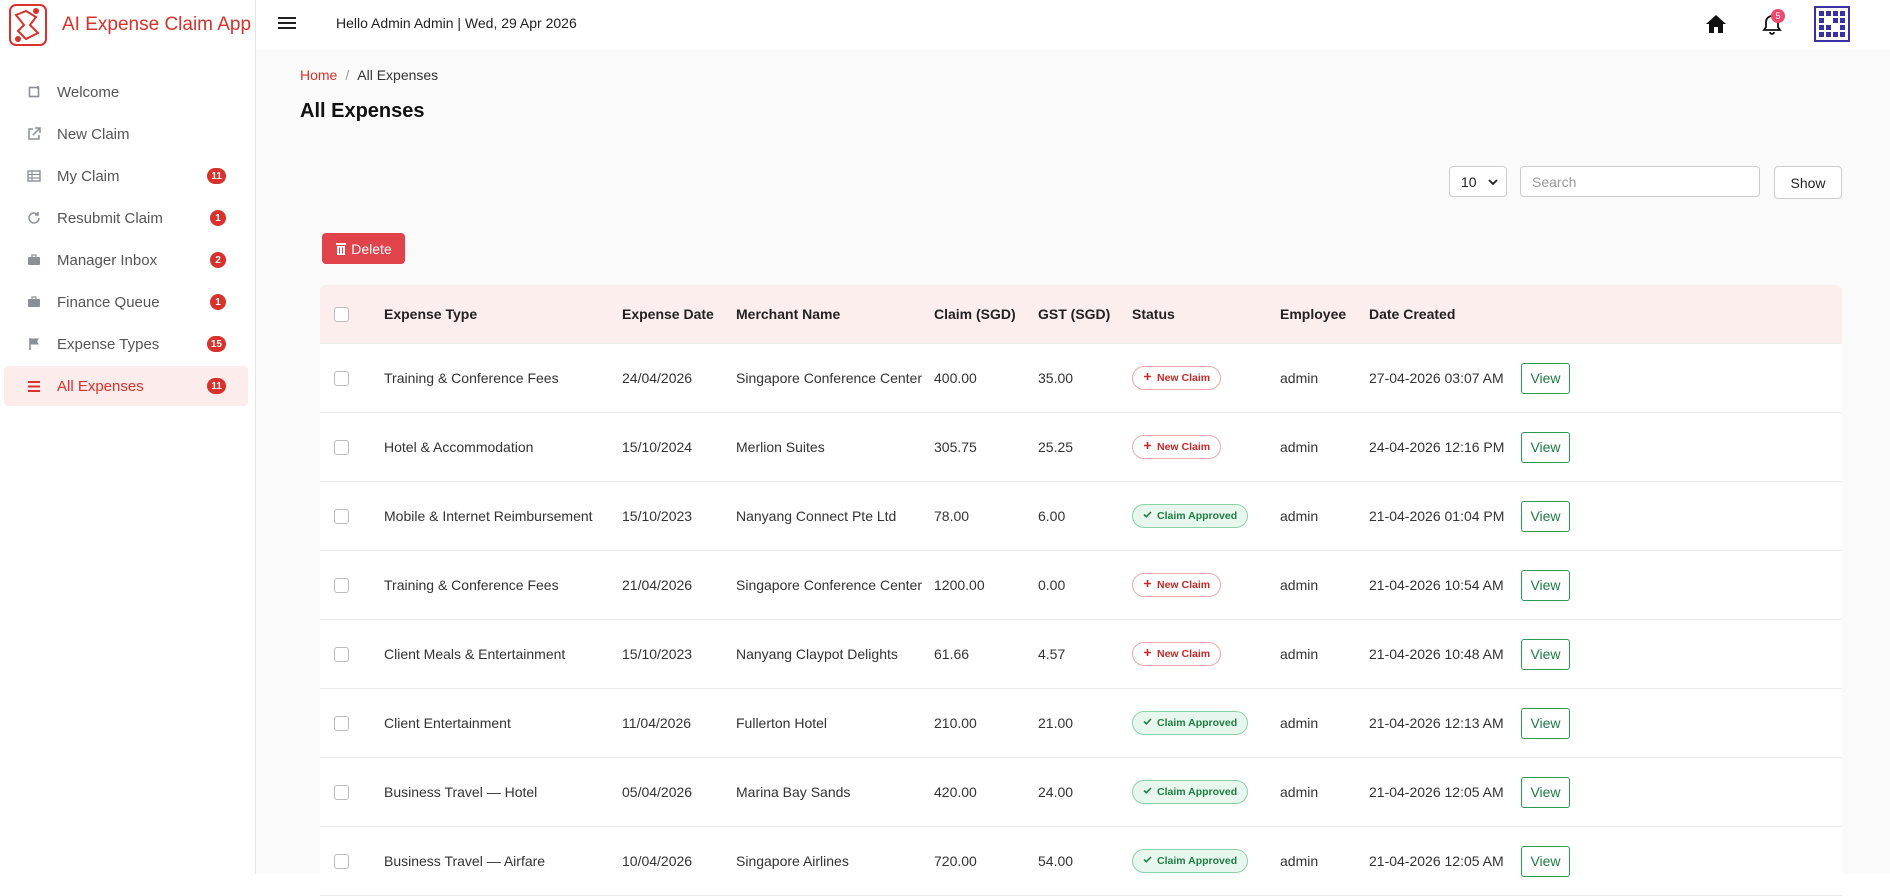 The height and width of the screenshot is (896, 1890). I want to click on sidebar-item-all-expenses: All Expenses 11, so click(126, 386).